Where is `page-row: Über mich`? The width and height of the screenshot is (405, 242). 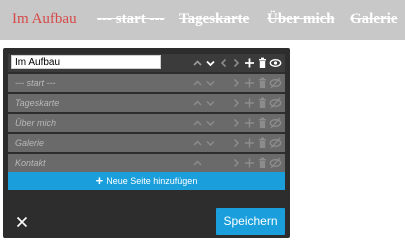
page-row: Über mich is located at coordinates (146, 123).